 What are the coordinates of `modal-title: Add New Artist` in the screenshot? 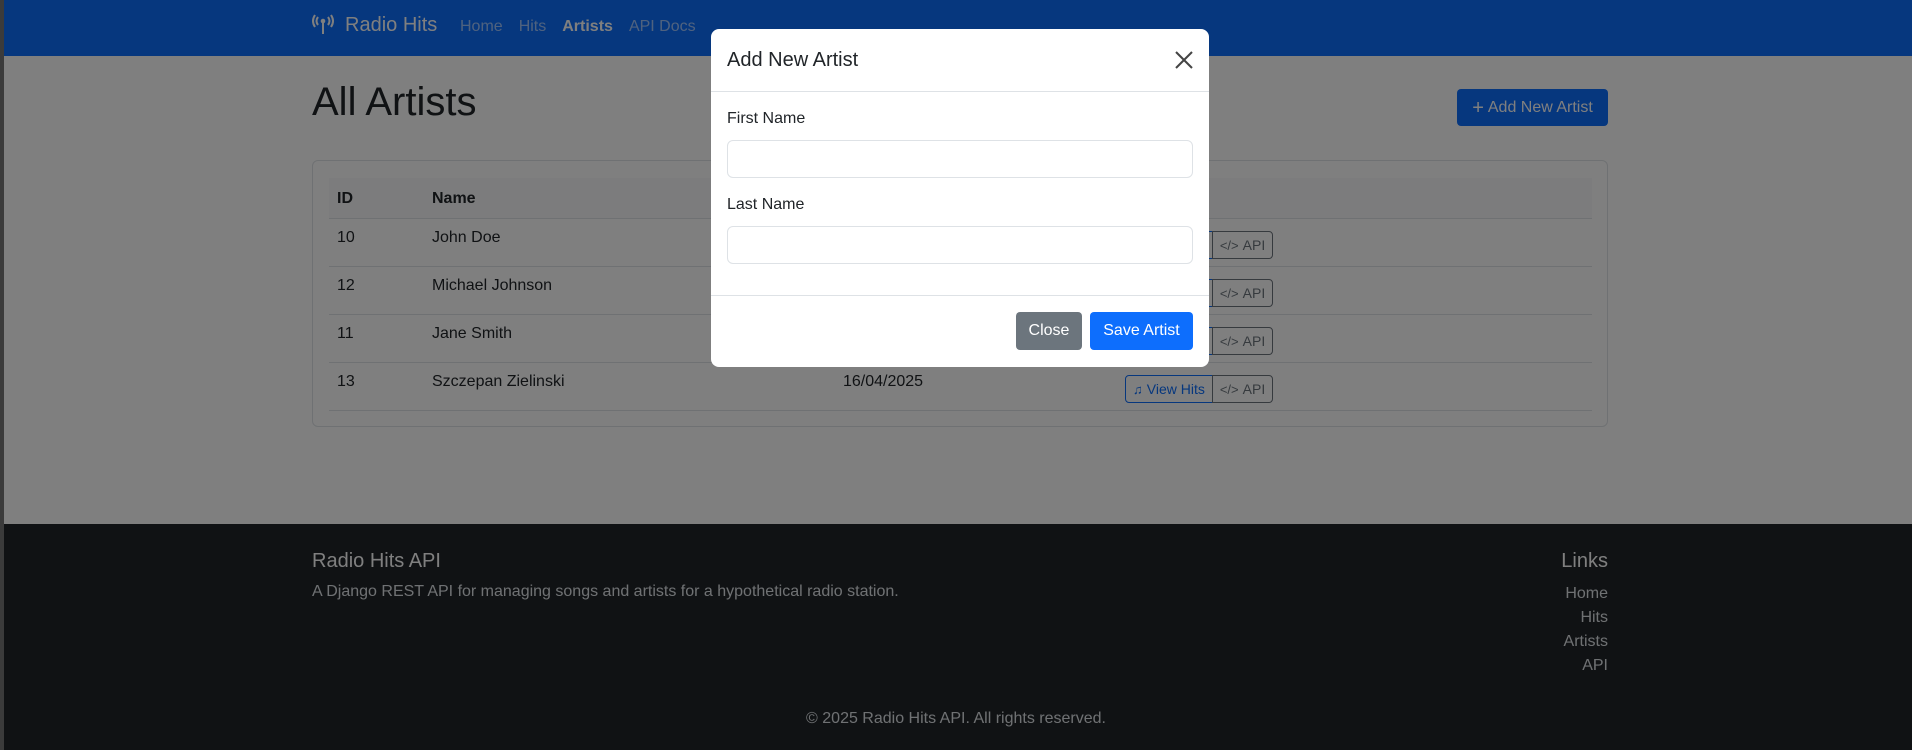 It's located at (793, 60).